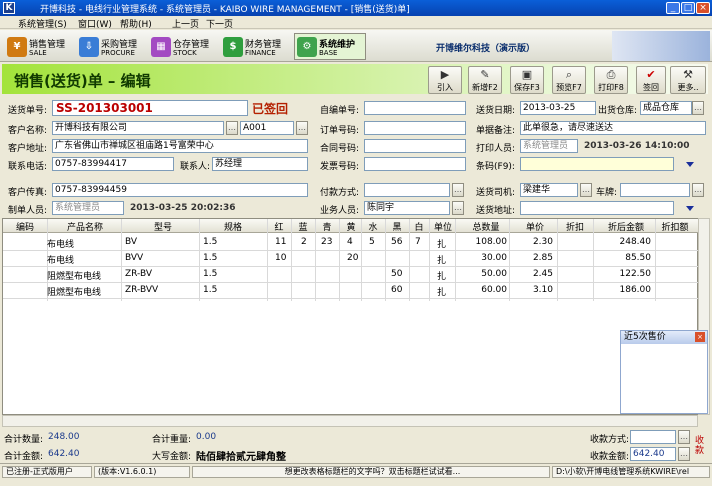 The height and width of the screenshot is (486, 712). Describe the element at coordinates (597, 208) in the screenshot. I see `ship-addr-field` at that location.